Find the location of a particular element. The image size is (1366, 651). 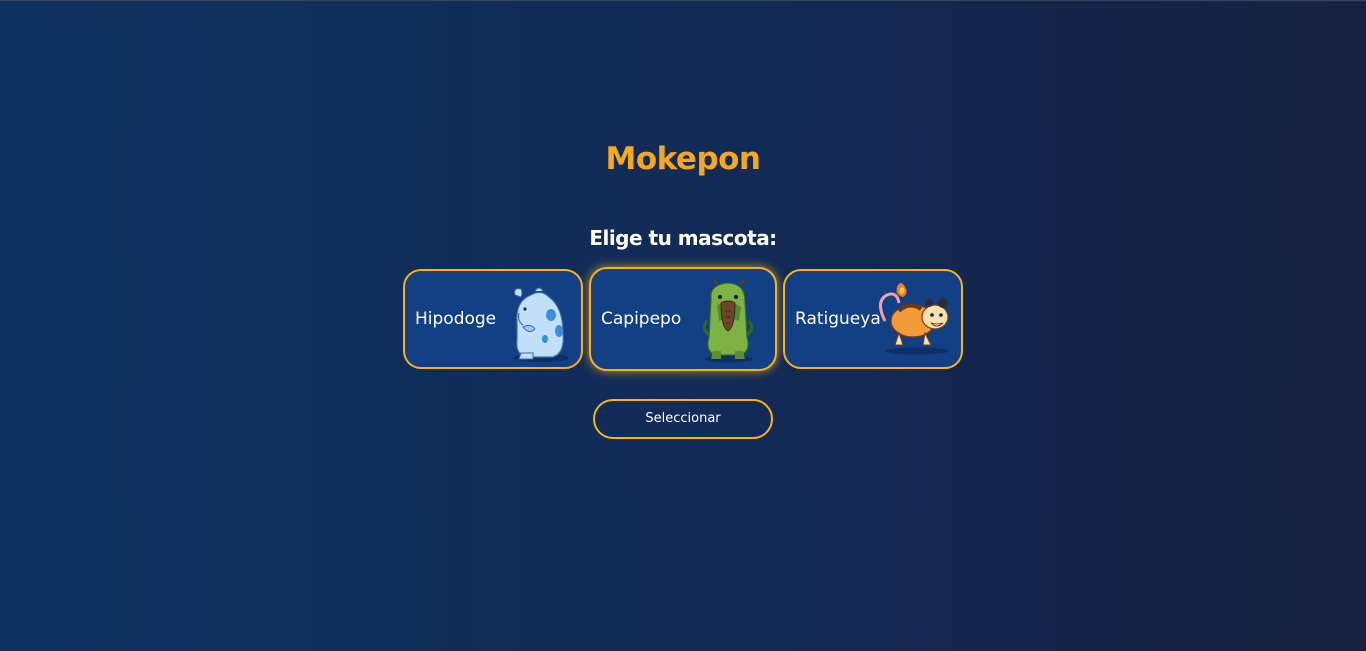

pet-card-ratigueya: Ratigueya is located at coordinates (873, 319).